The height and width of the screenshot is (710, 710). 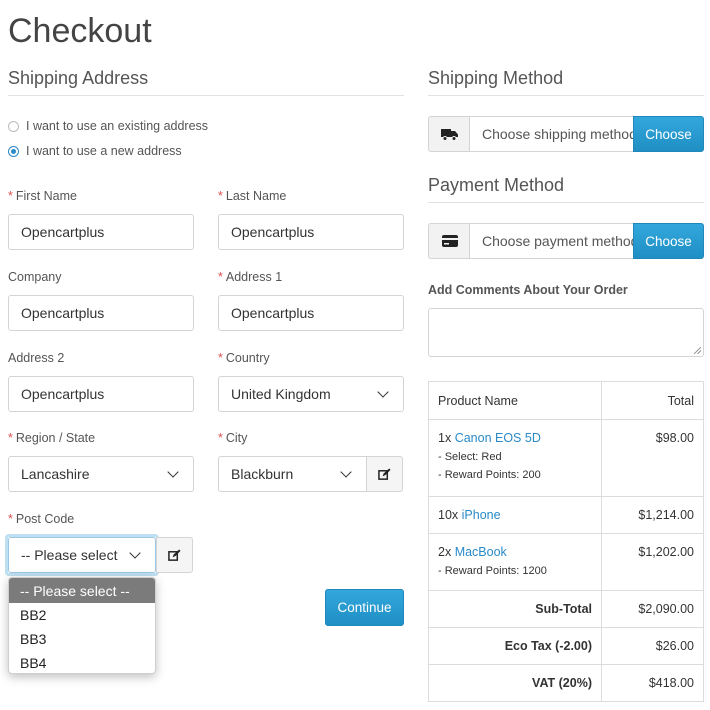 What do you see at coordinates (42, 196) in the screenshot?
I see `first-name-label: * First Name` at bounding box center [42, 196].